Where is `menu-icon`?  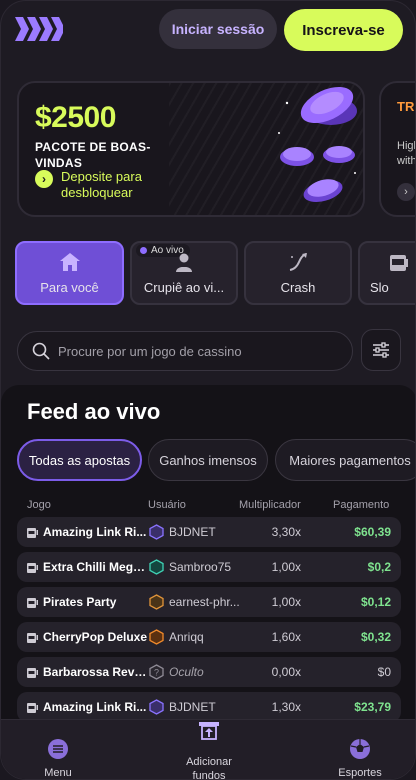 menu-icon is located at coordinates (58, 749).